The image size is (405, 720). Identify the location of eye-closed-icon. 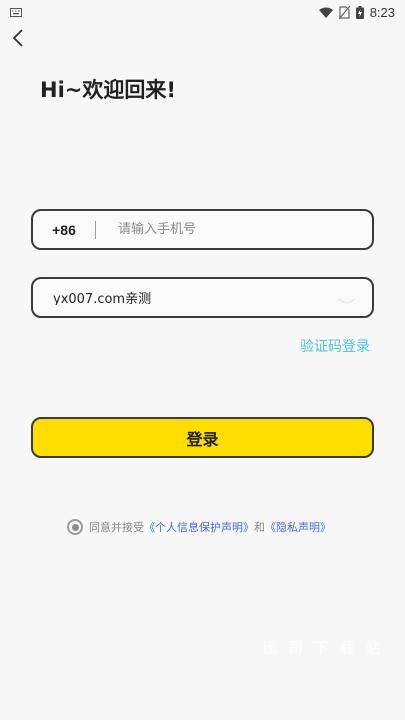
(347, 298).